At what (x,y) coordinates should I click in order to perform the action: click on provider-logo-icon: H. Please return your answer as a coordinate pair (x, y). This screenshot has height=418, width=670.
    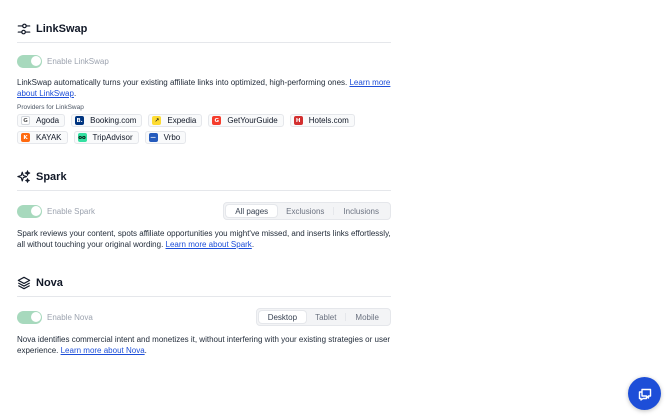
    Looking at the image, I should click on (298, 120).